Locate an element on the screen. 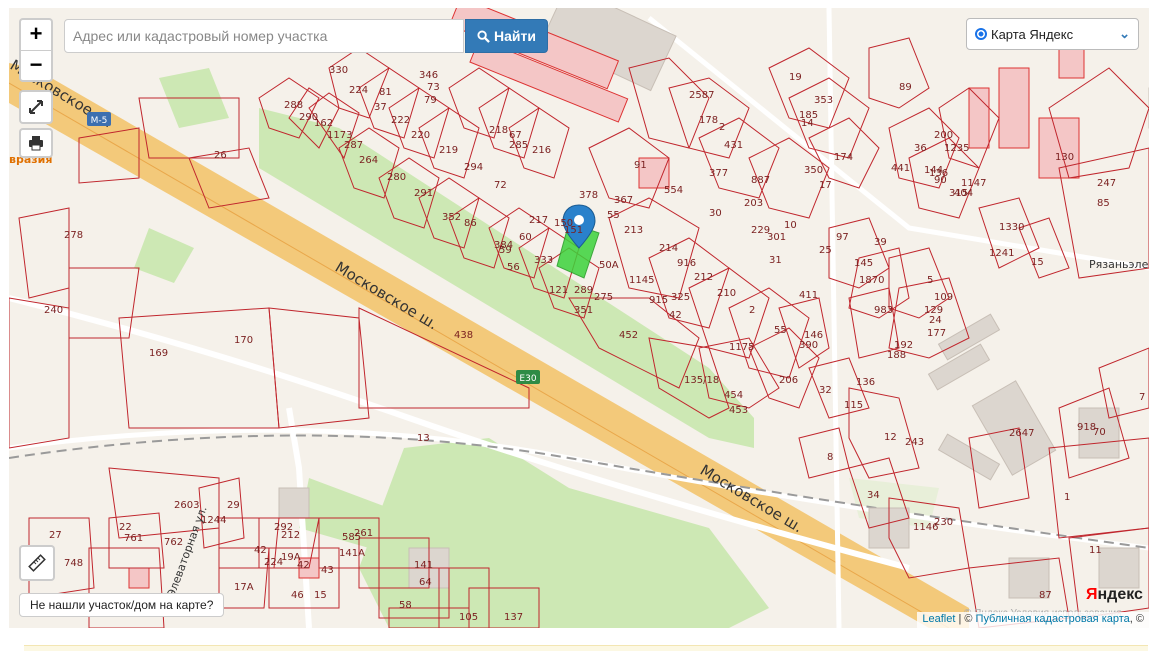  parcel-number: 285 is located at coordinates (518, 145).